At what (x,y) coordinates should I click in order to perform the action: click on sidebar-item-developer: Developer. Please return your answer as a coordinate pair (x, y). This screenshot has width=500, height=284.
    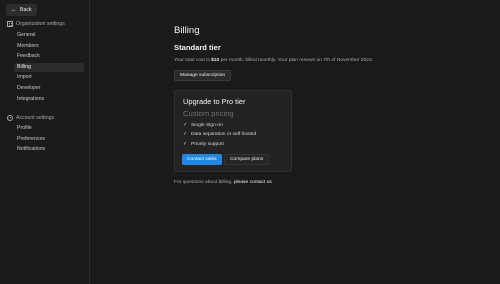
    Looking at the image, I should click on (49, 88).